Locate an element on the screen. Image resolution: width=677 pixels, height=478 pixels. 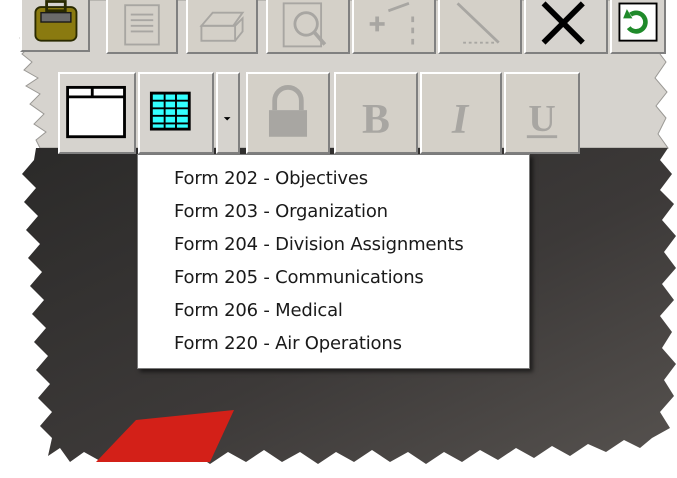
italic-button: I is located at coordinates (461, 113).